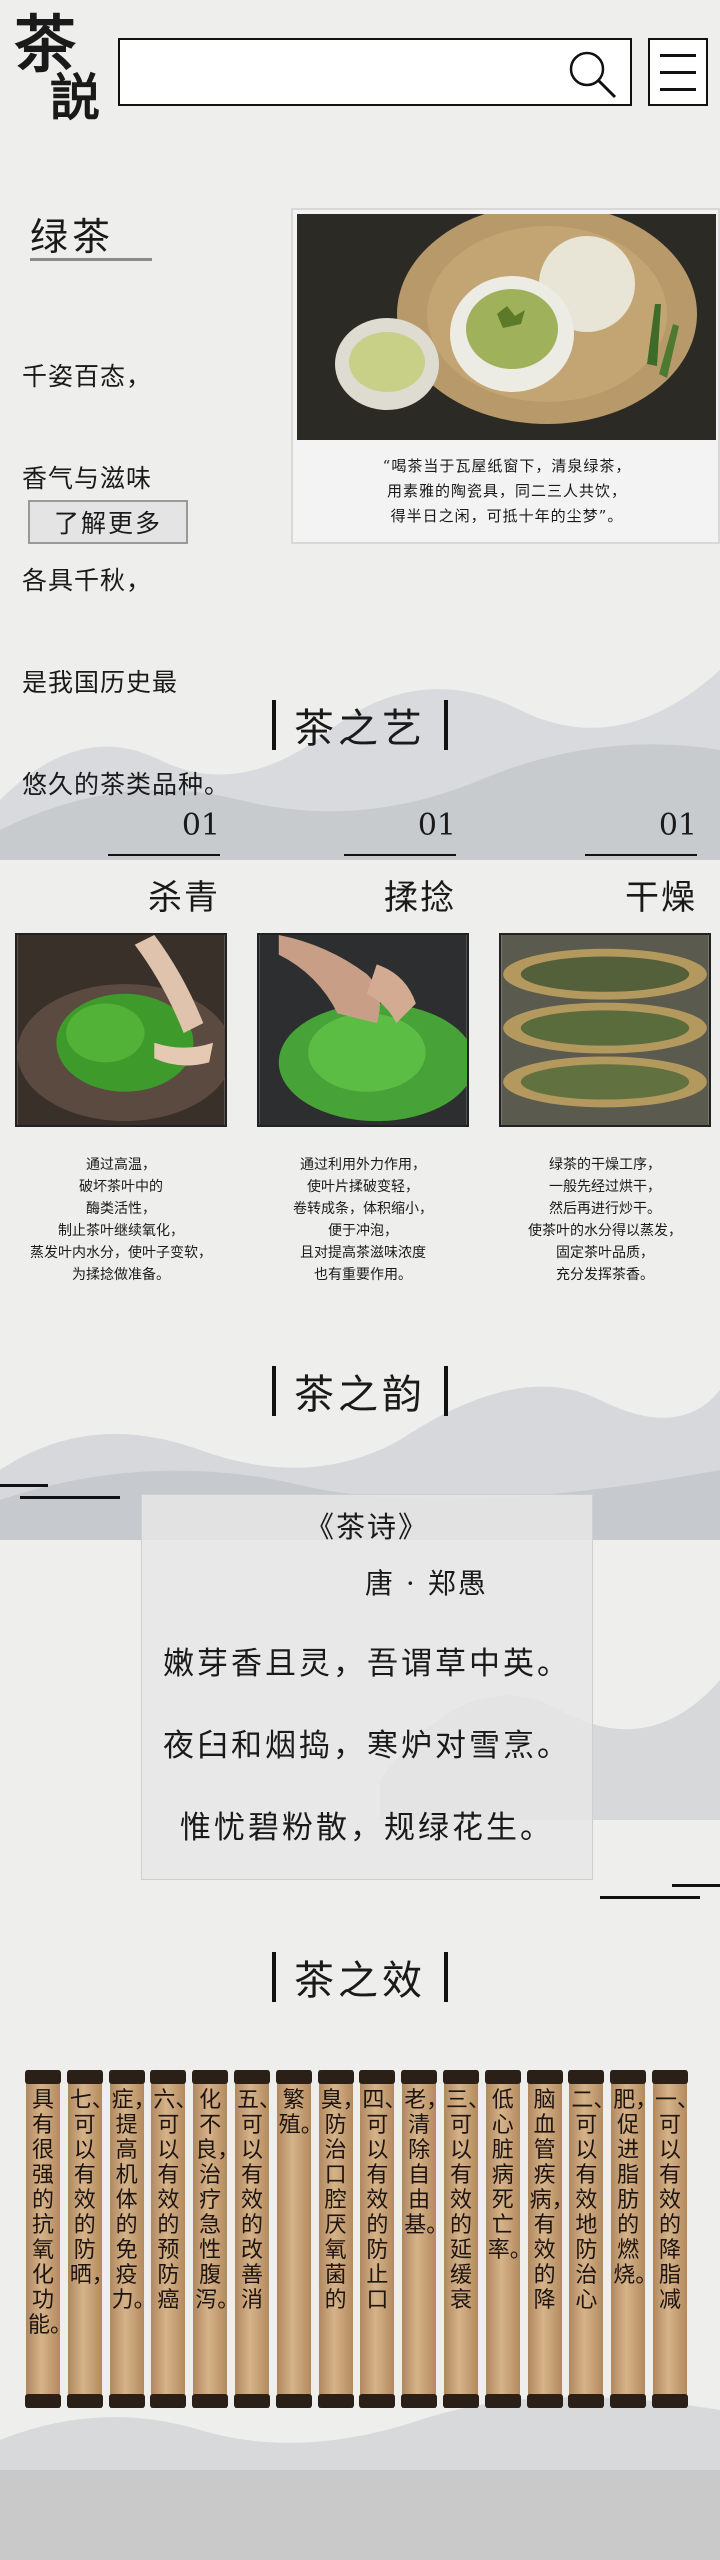 This screenshot has height=2560, width=720. Describe the element at coordinates (45, 44) in the screenshot. I see `logo-char-1: 茶` at that location.